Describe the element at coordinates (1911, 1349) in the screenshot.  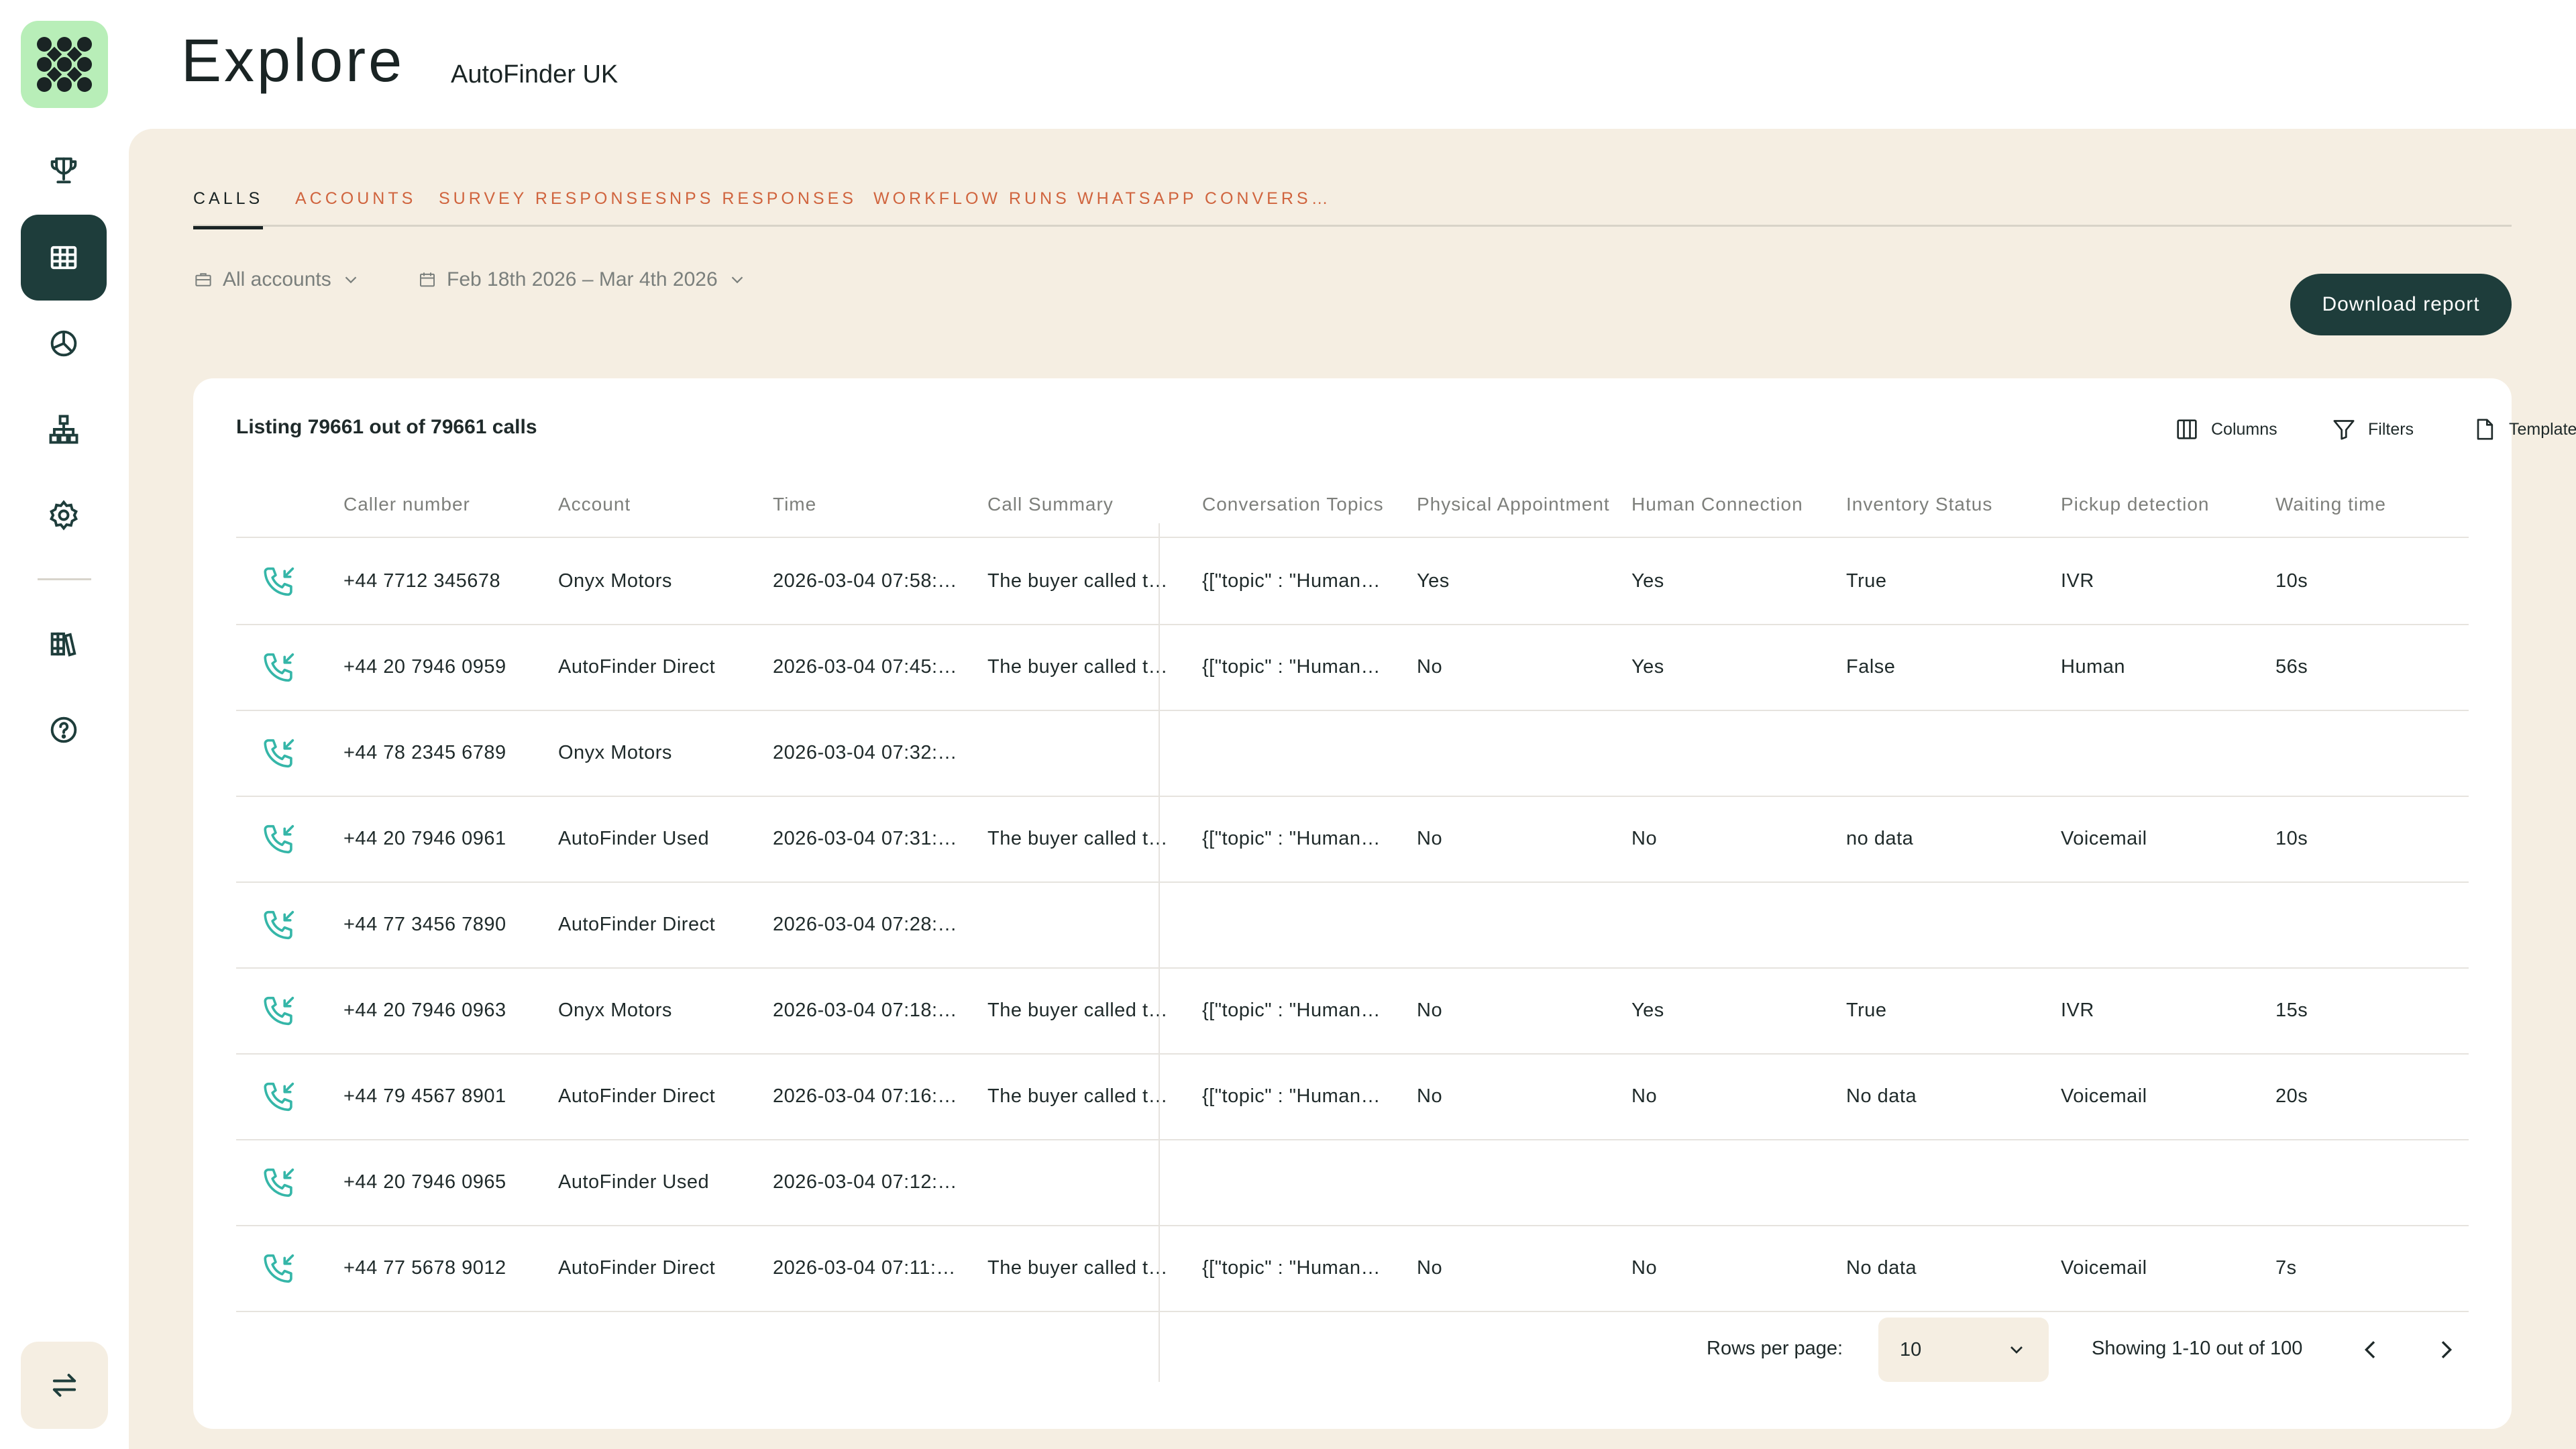
I see `rows-per-page-value: 10` at that location.